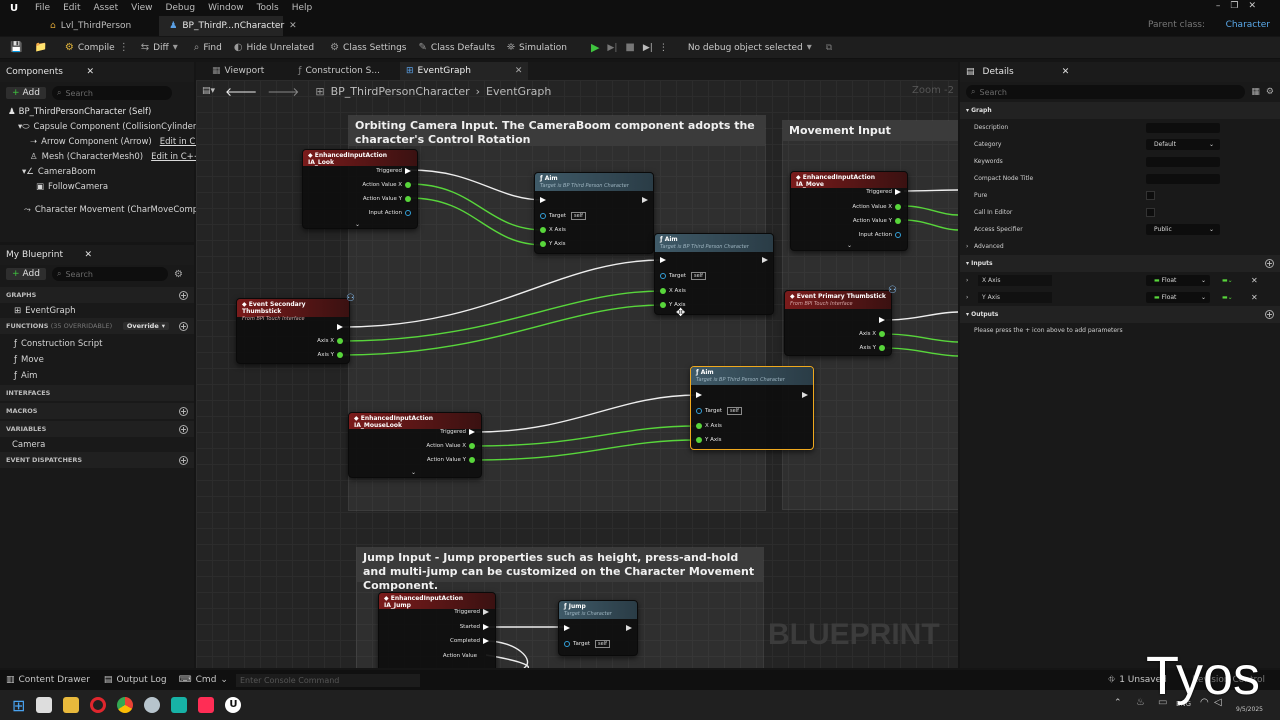  I want to click on interfaces-section: INTERFACES, so click(97, 393).